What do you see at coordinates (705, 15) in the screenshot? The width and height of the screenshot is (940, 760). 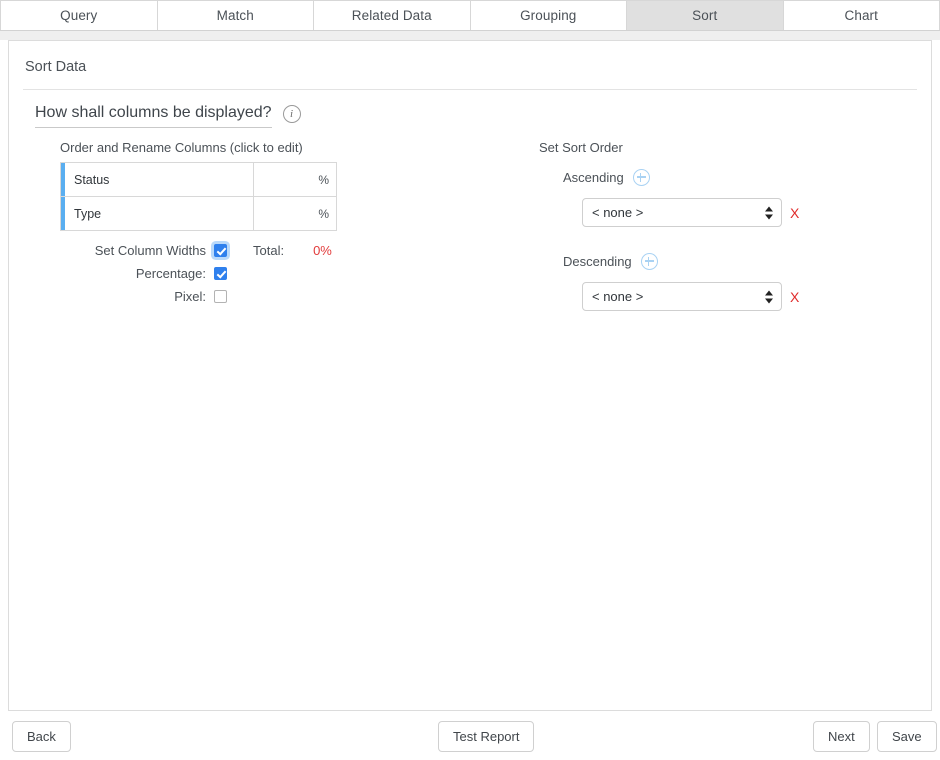 I see `tab-sort: Sort` at bounding box center [705, 15].